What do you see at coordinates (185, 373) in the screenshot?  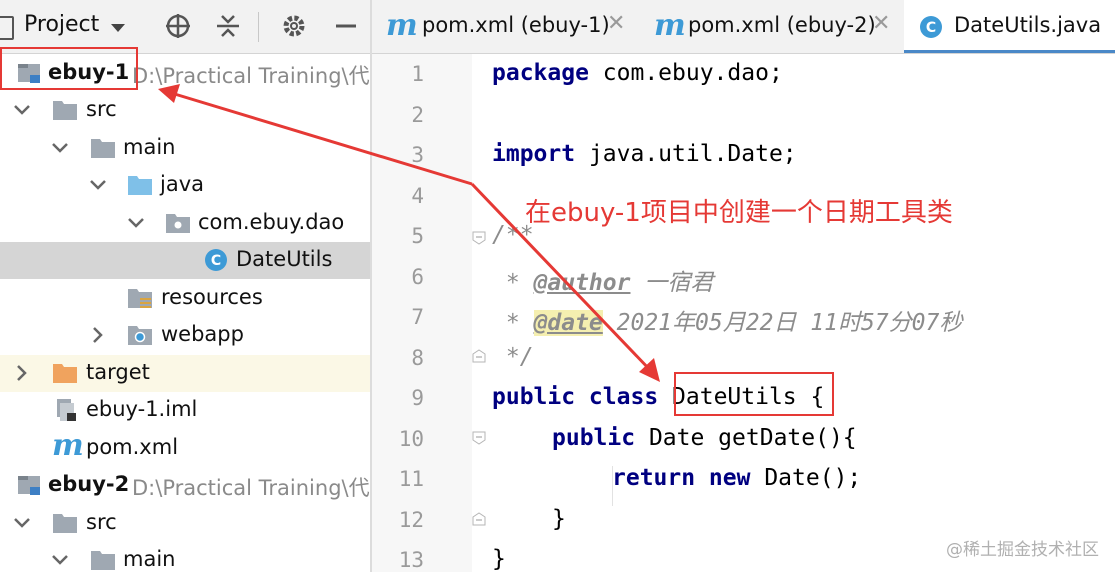 I see `tree-item-target: target` at bounding box center [185, 373].